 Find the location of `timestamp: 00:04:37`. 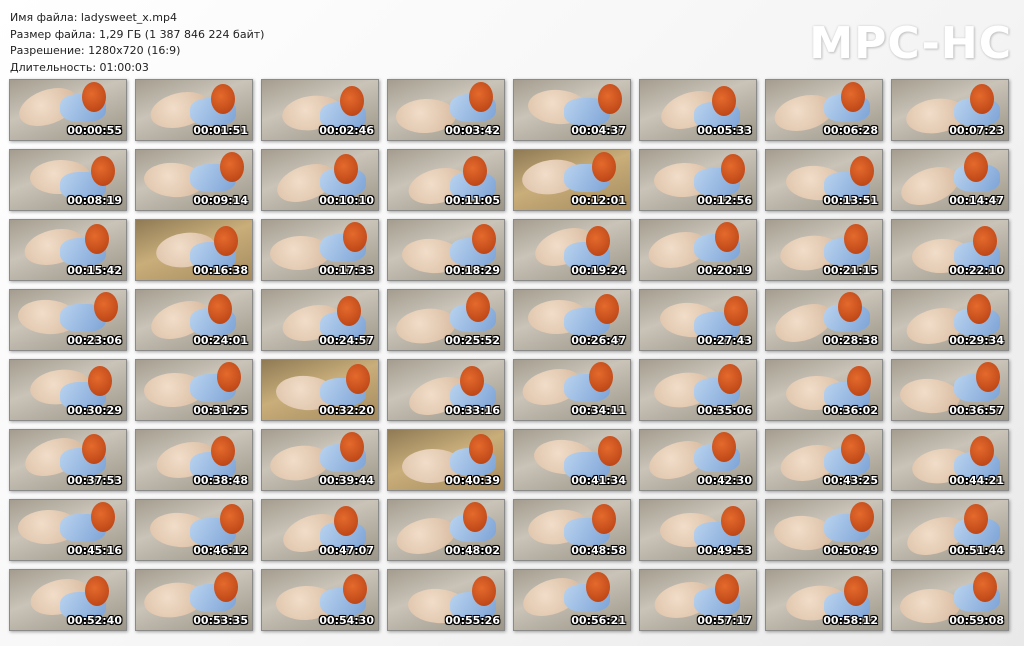

timestamp: 00:04:37 is located at coordinates (598, 130).